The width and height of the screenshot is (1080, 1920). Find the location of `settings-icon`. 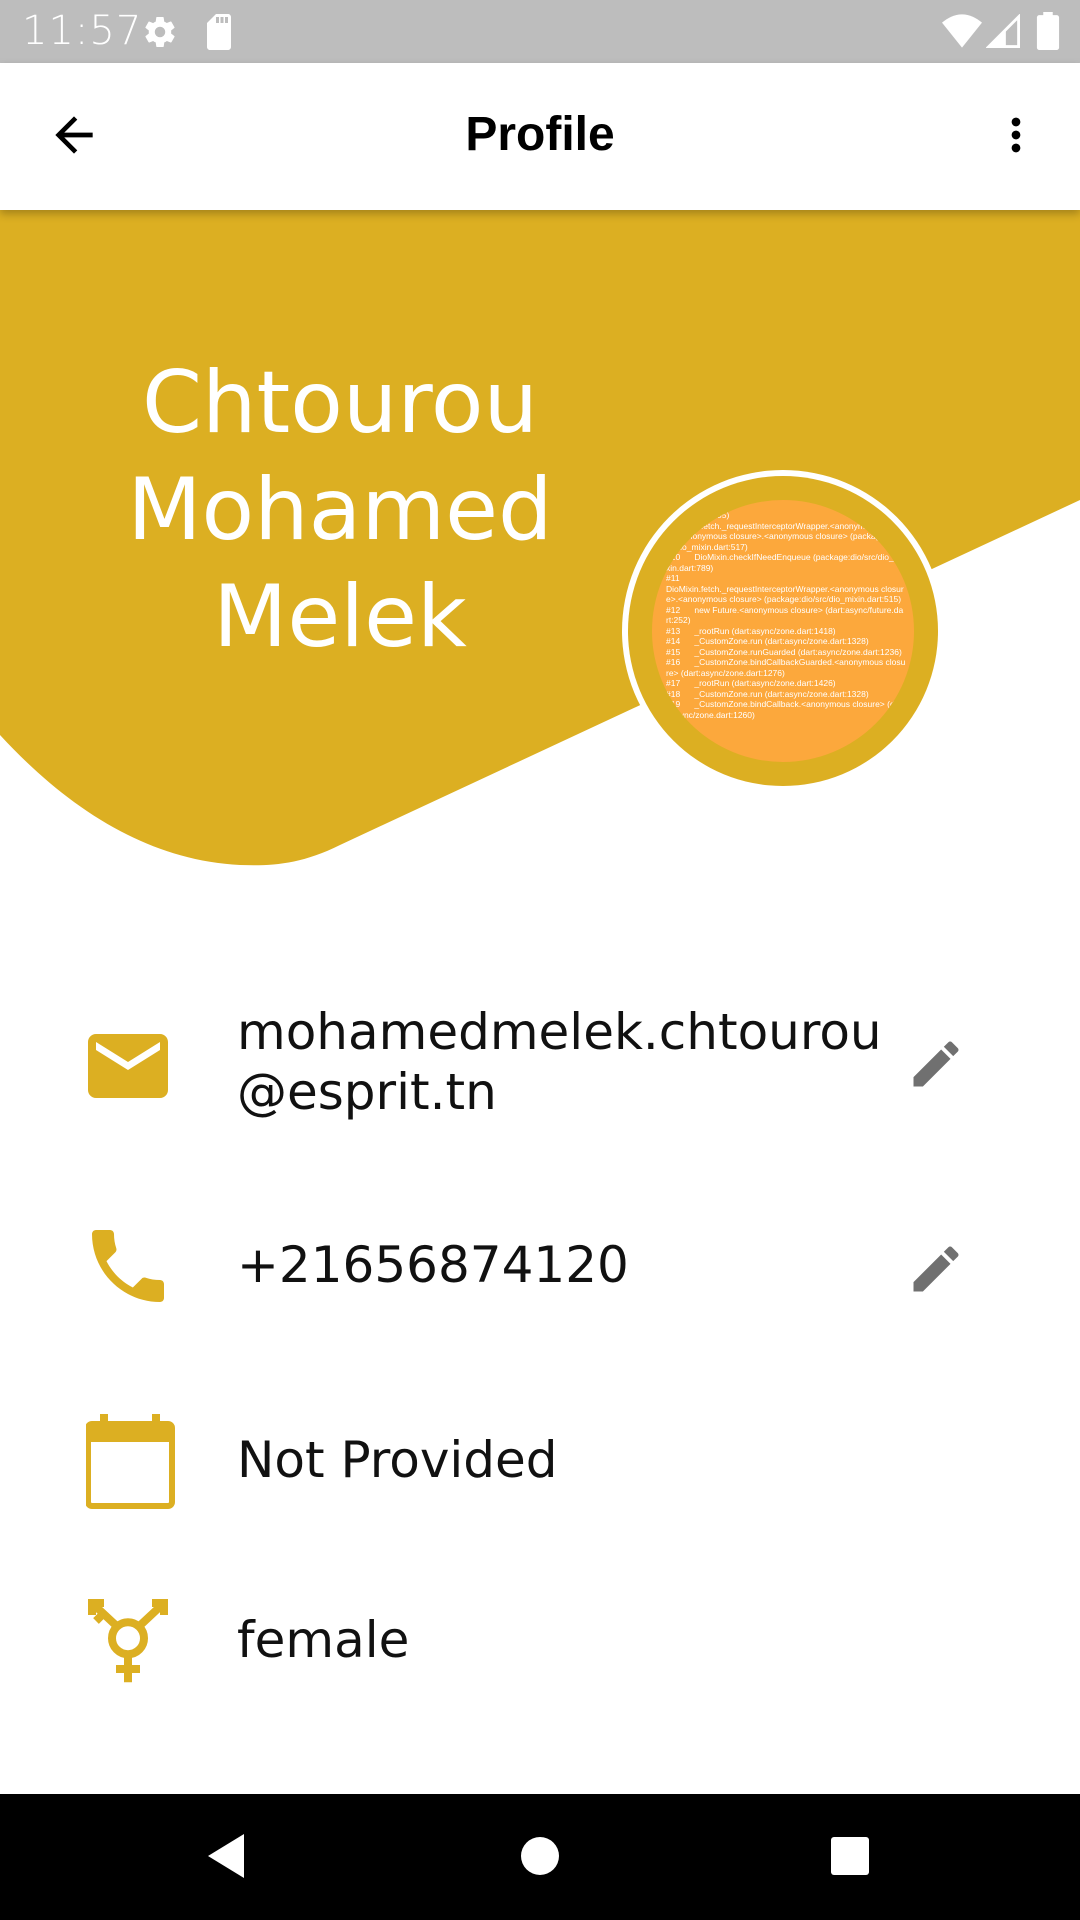

settings-icon is located at coordinates (160, 32).